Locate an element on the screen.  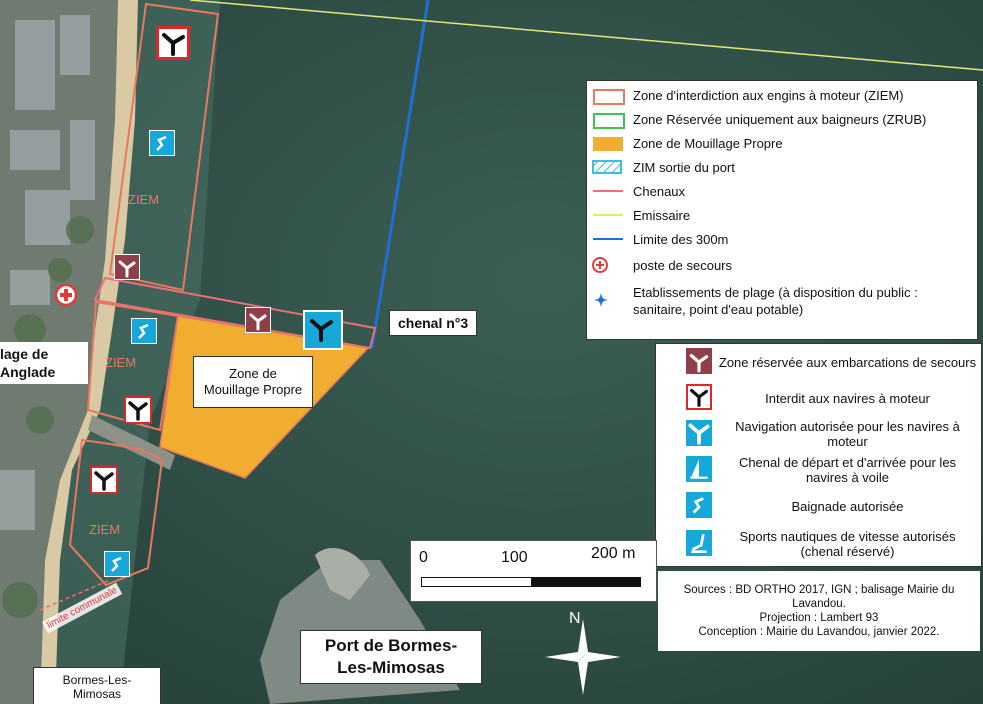
ziem-label-mid: ZIEM is located at coordinates (121, 362).